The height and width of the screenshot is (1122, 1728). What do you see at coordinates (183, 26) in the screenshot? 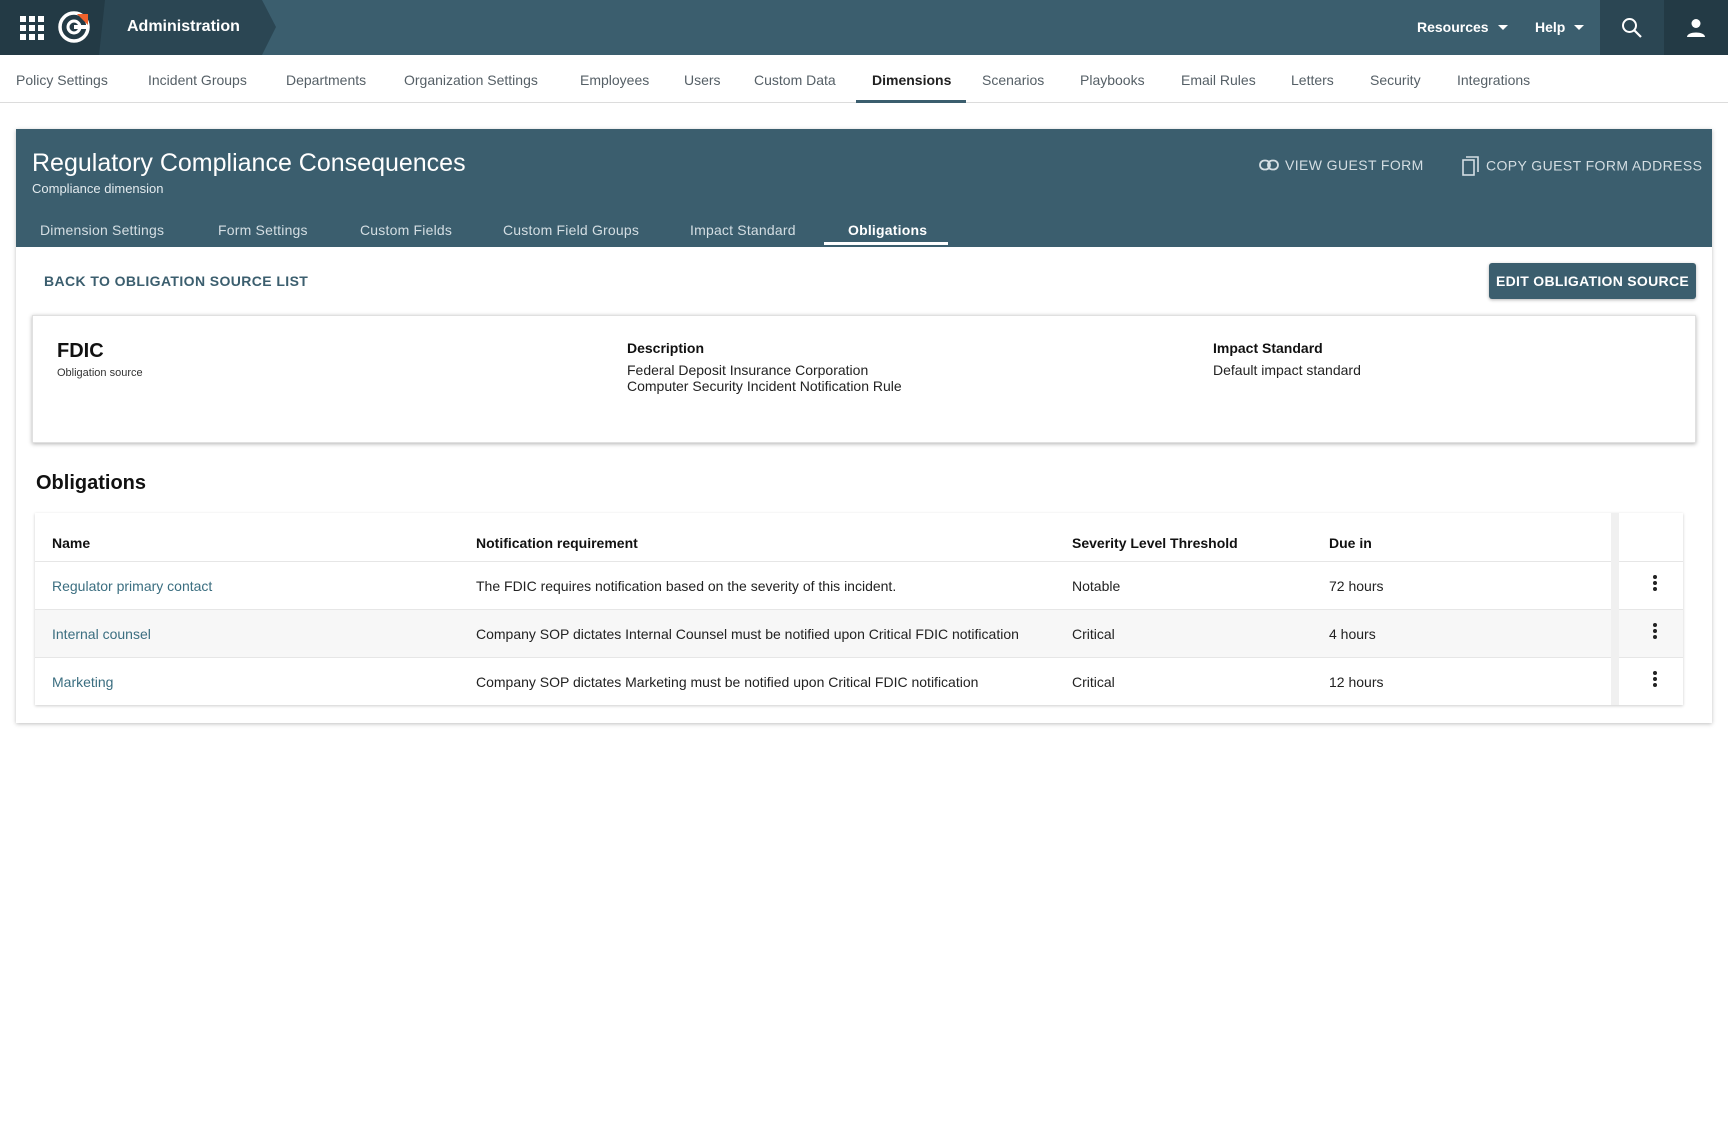
I see `app-title: Administration` at bounding box center [183, 26].